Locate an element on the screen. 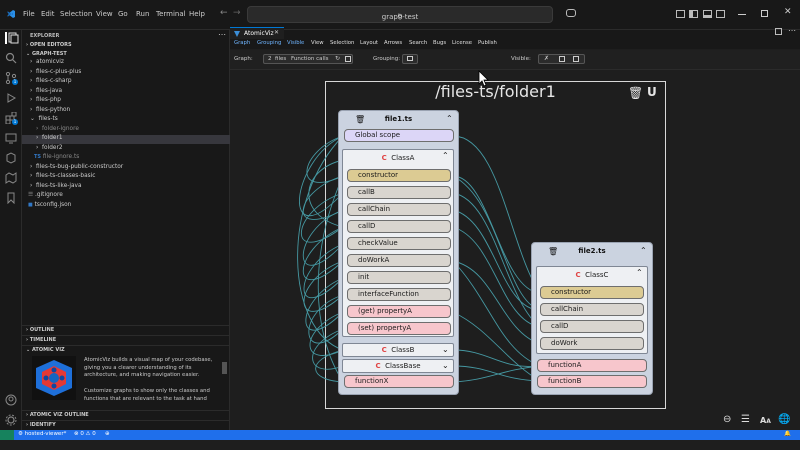  file2-collapse-icon: ⌃ is located at coordinates (643, 250).